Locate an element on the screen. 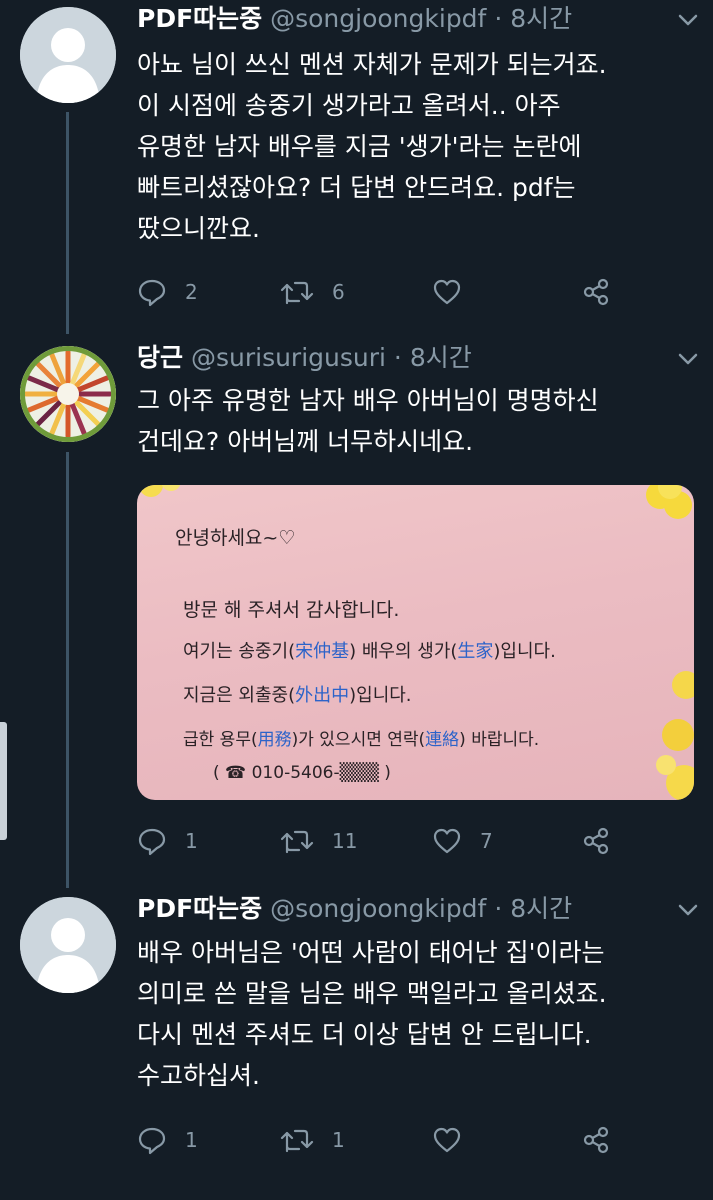  tweet-text-line: 배우 아버님은 '어떤 사람이 태어난 집'이라는 is located at coordinates (371, 952).